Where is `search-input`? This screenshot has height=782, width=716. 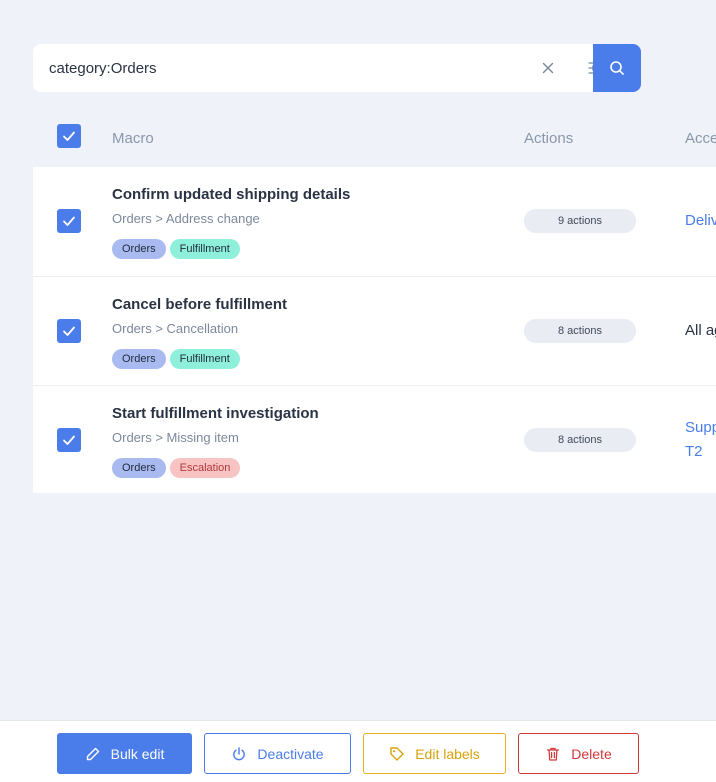 search-input is located at coordinates (278, 68).